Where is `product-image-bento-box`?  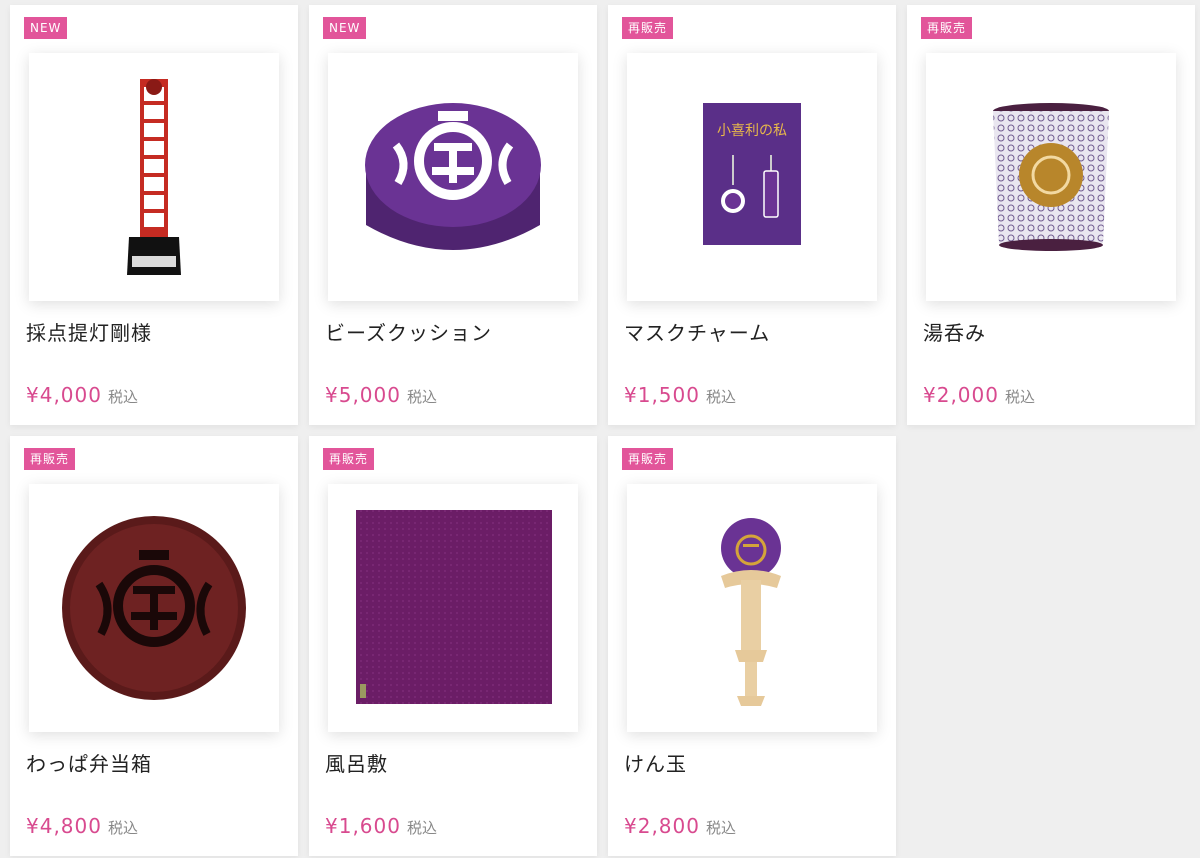 product-image-bento-box is located at coordinates (154, 608).